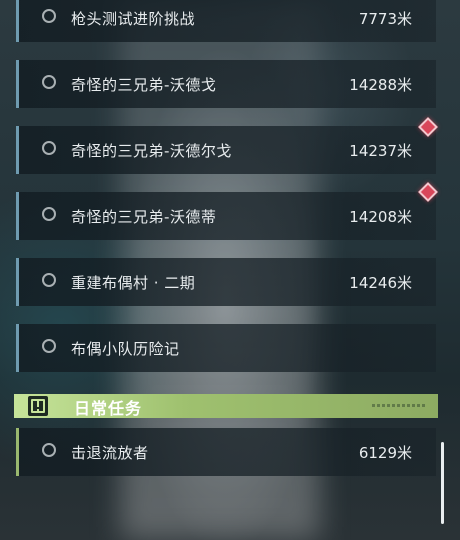  What do you see at coordinates (380, 151) in the screenshot?
I see `quest-distance: 14237米` at bounding box center [380, 151].